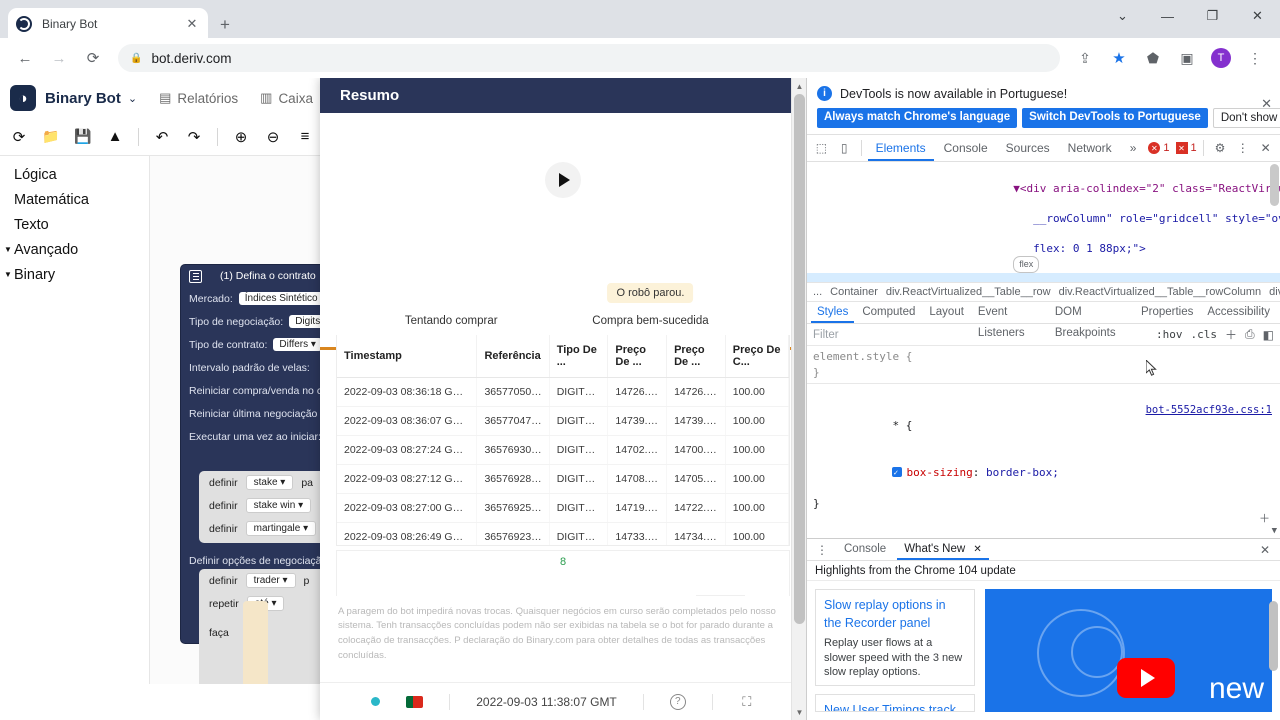 Image resolution: width=1280 pixels, height=720 pixels. I want to click on toolbox-item-texto: Texto, so click(74, 224).